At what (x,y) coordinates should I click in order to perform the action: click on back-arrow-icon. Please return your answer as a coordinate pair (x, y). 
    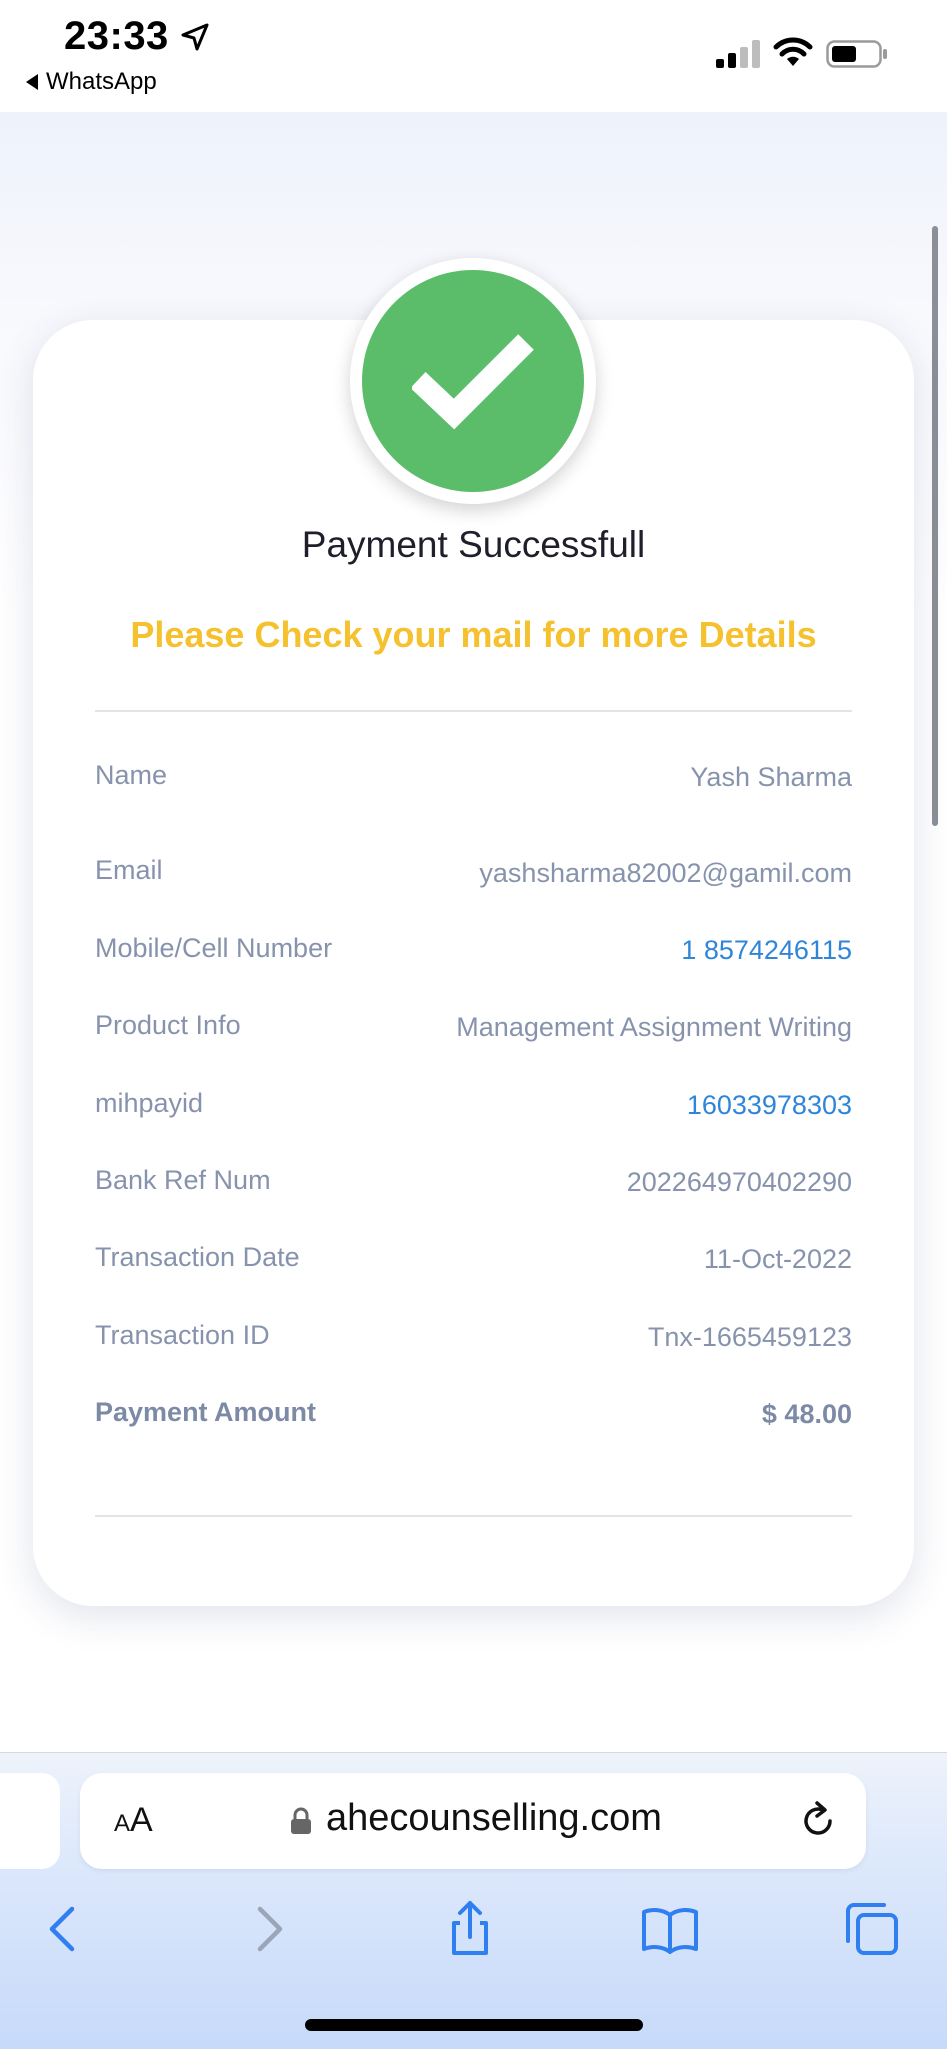
    Looking at the image, I should click on (64, 1929).